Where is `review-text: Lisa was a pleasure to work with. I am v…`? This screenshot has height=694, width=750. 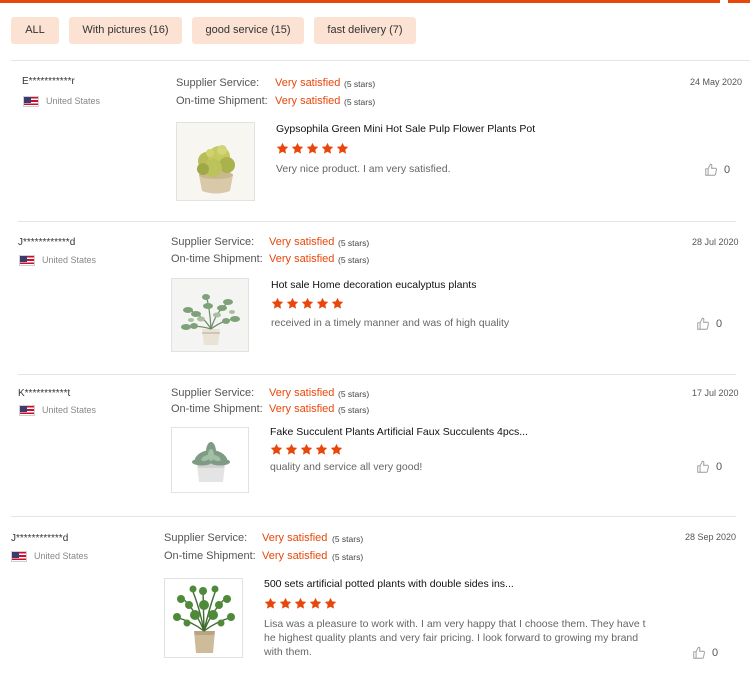
review-text: Lisa was a pleasure to work with. I am v… is located at coordinates (455, 638).